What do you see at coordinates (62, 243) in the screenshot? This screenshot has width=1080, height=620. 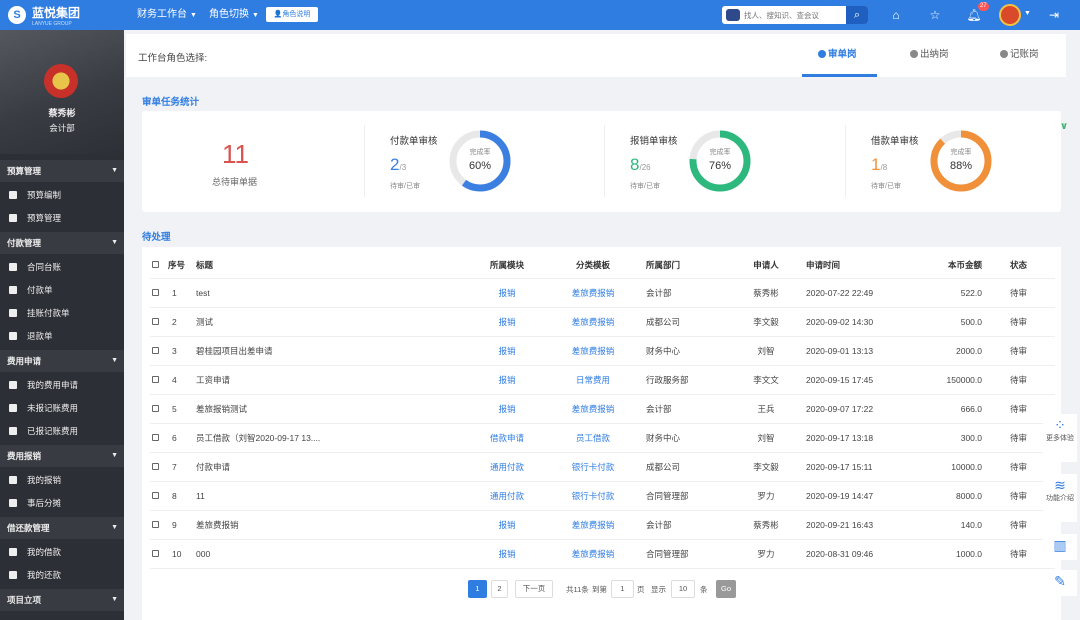 I see `menu-group: 付款管理 ▼` at bounding box center [62, 243].